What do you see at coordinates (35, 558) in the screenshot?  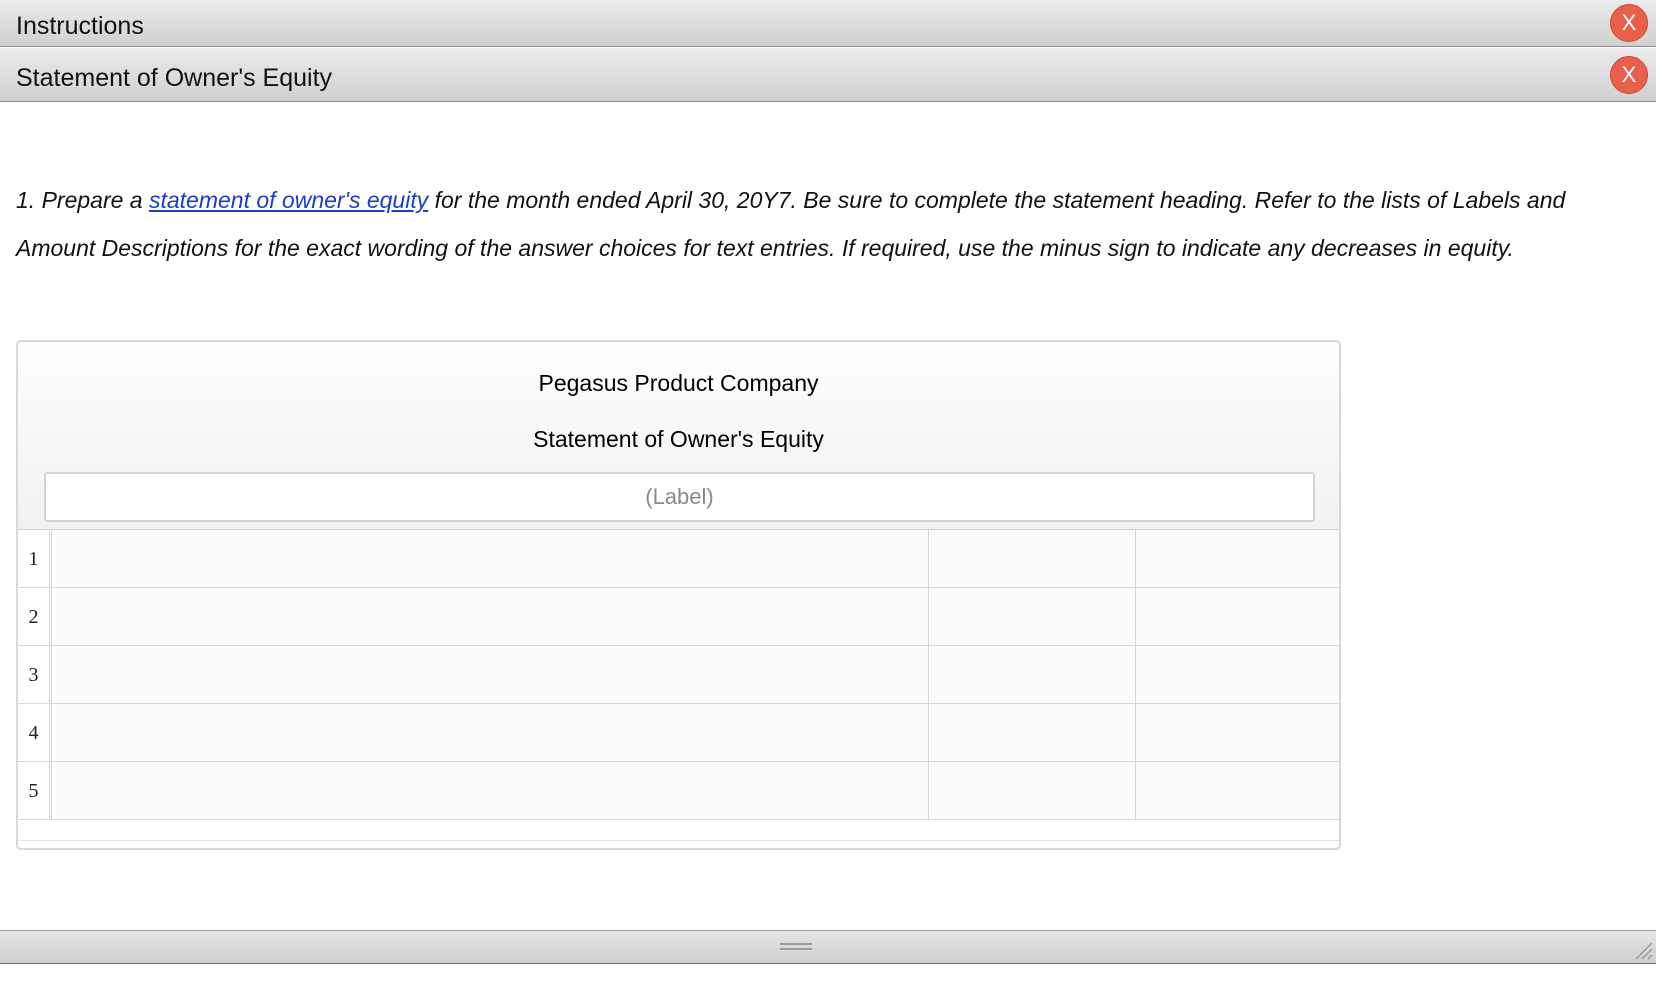 I see `row-number: 1` at bounding box center [35, 558].